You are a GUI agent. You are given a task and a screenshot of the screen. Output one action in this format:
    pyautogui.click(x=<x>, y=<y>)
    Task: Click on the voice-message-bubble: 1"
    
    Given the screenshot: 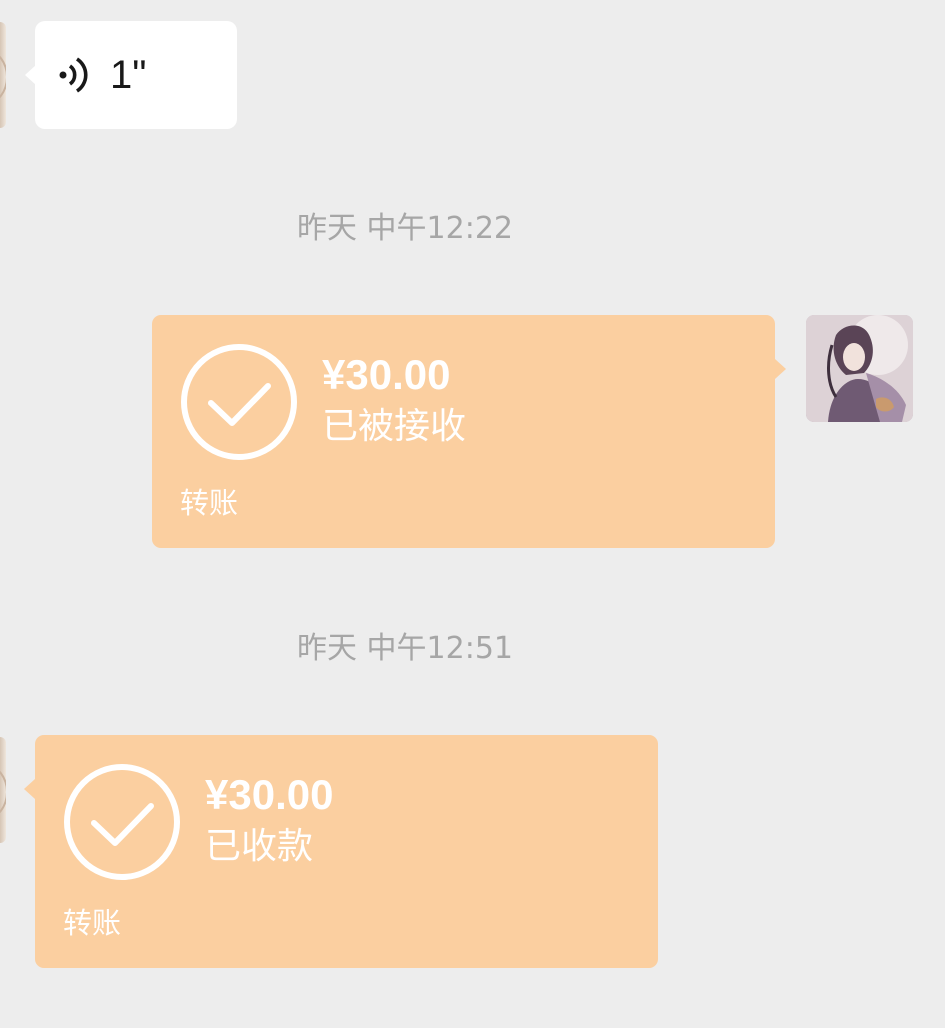 What is the action you would take?
    pyautogui.click(x=131, y=75)
    